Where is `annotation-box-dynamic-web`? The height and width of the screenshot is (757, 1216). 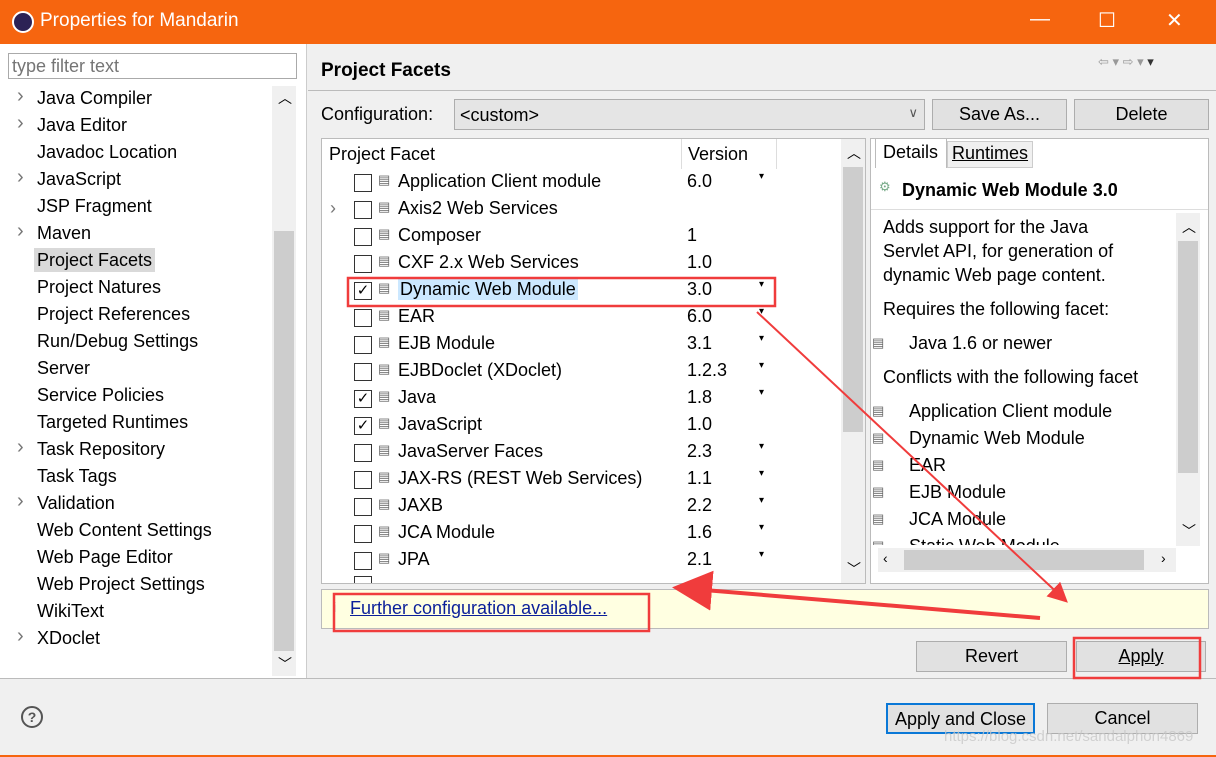 annotation-box-dynamic-web is located at coordinates (561, 292).